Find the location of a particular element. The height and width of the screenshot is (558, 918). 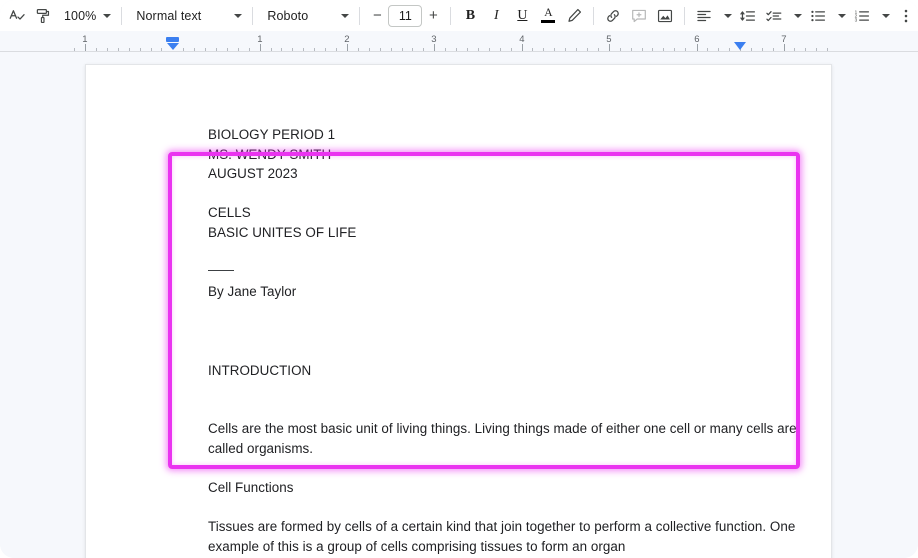

line-spacing-icon is located at coordinates (748, 15).